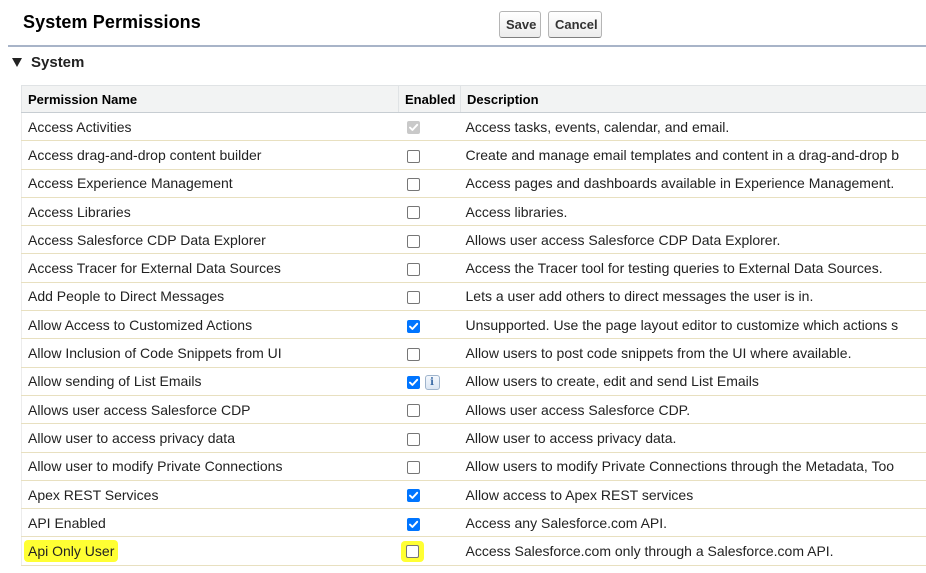 Image resolution: width=926 pixels, height=573 pixels. Describe the element at coordinates (210, 99) in the screenshot. I see `column-header-permission-name: Permission Name` at that location.